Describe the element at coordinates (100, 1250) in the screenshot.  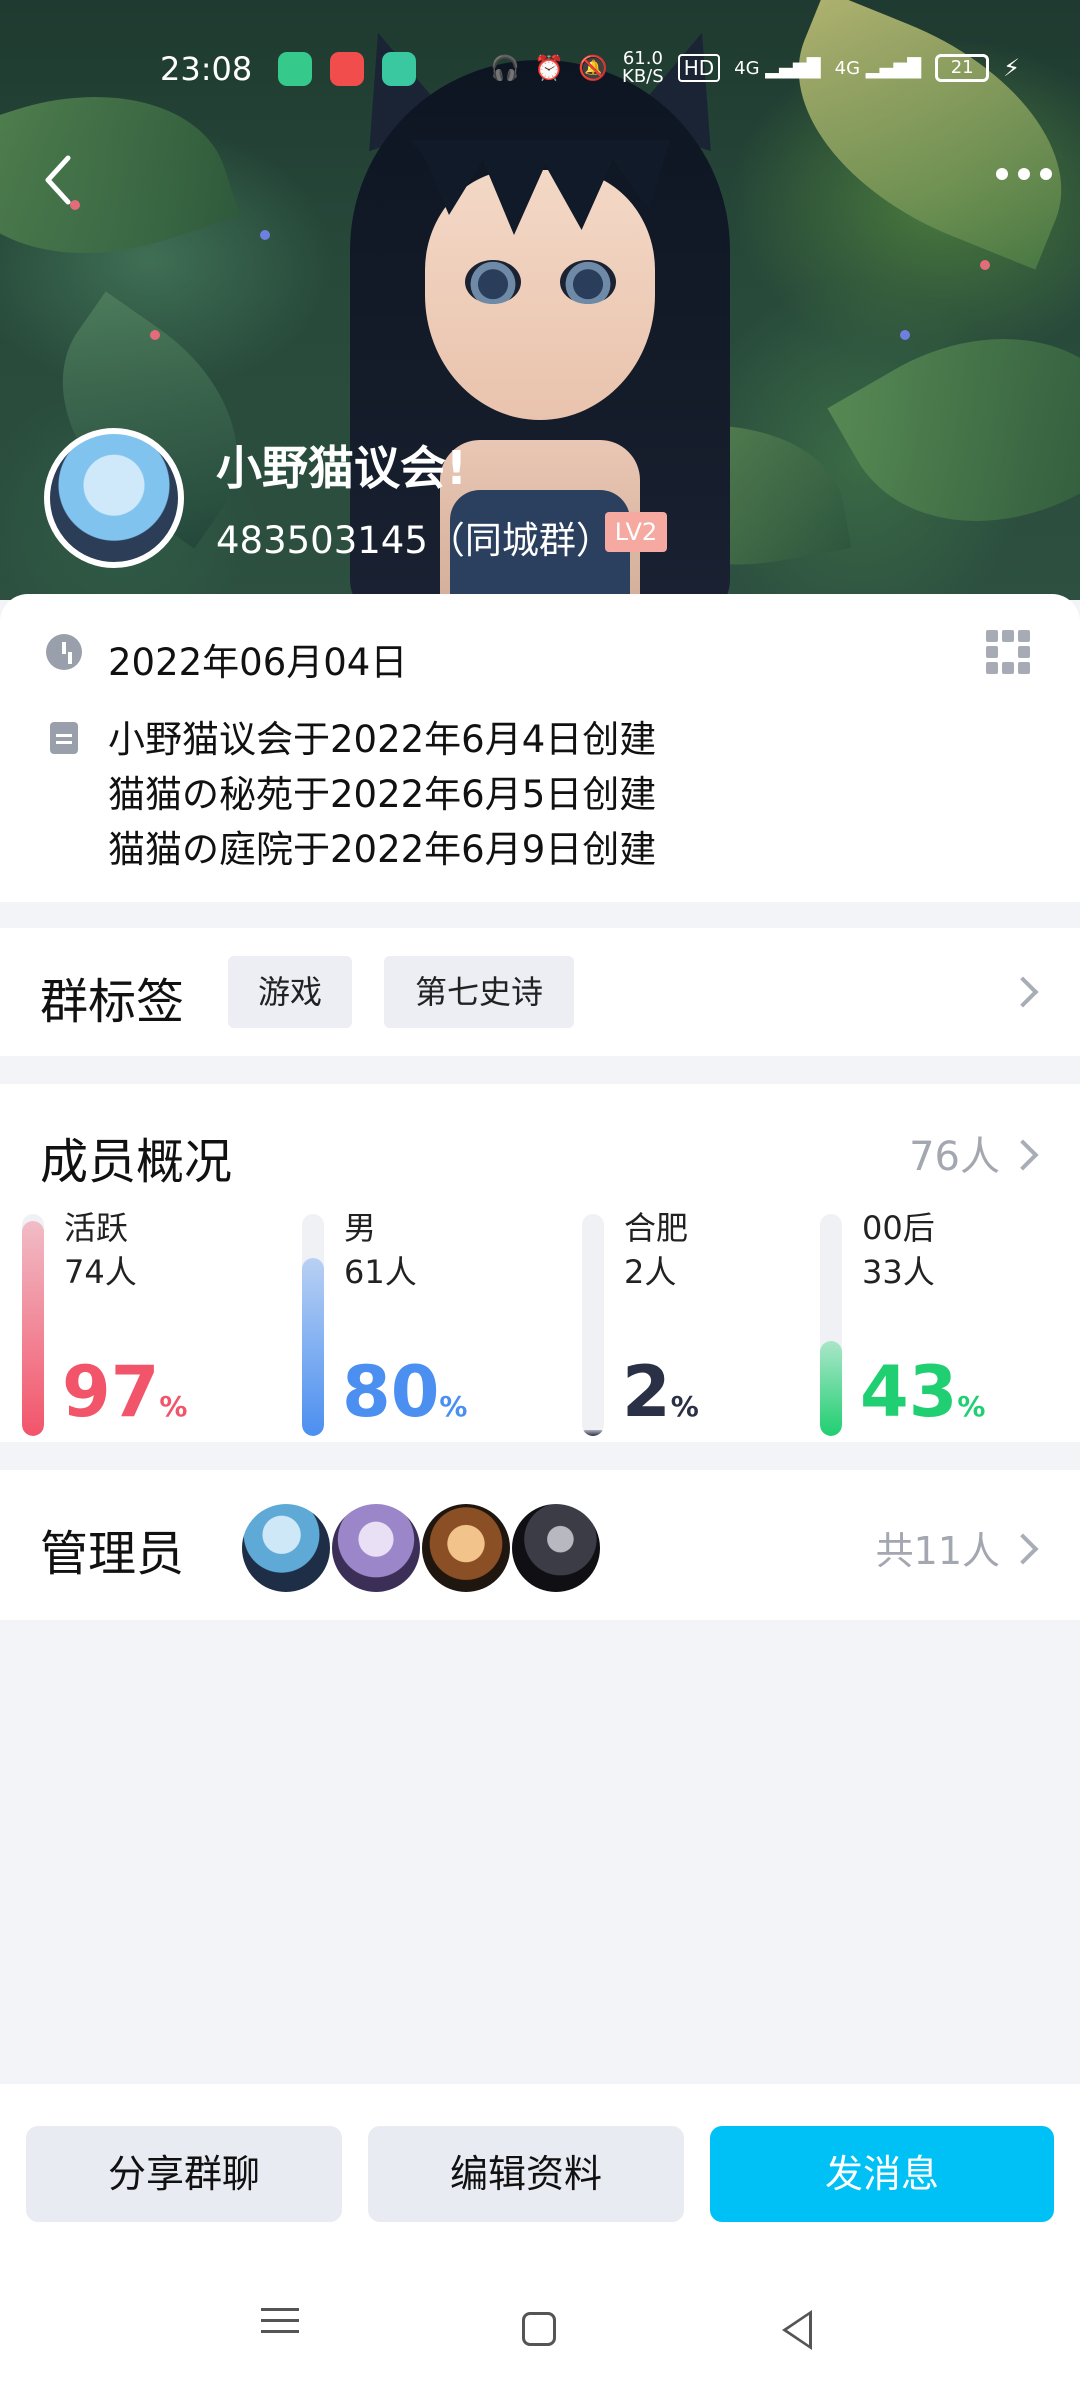
I see `stat-label: 活跃 74人` at that location.